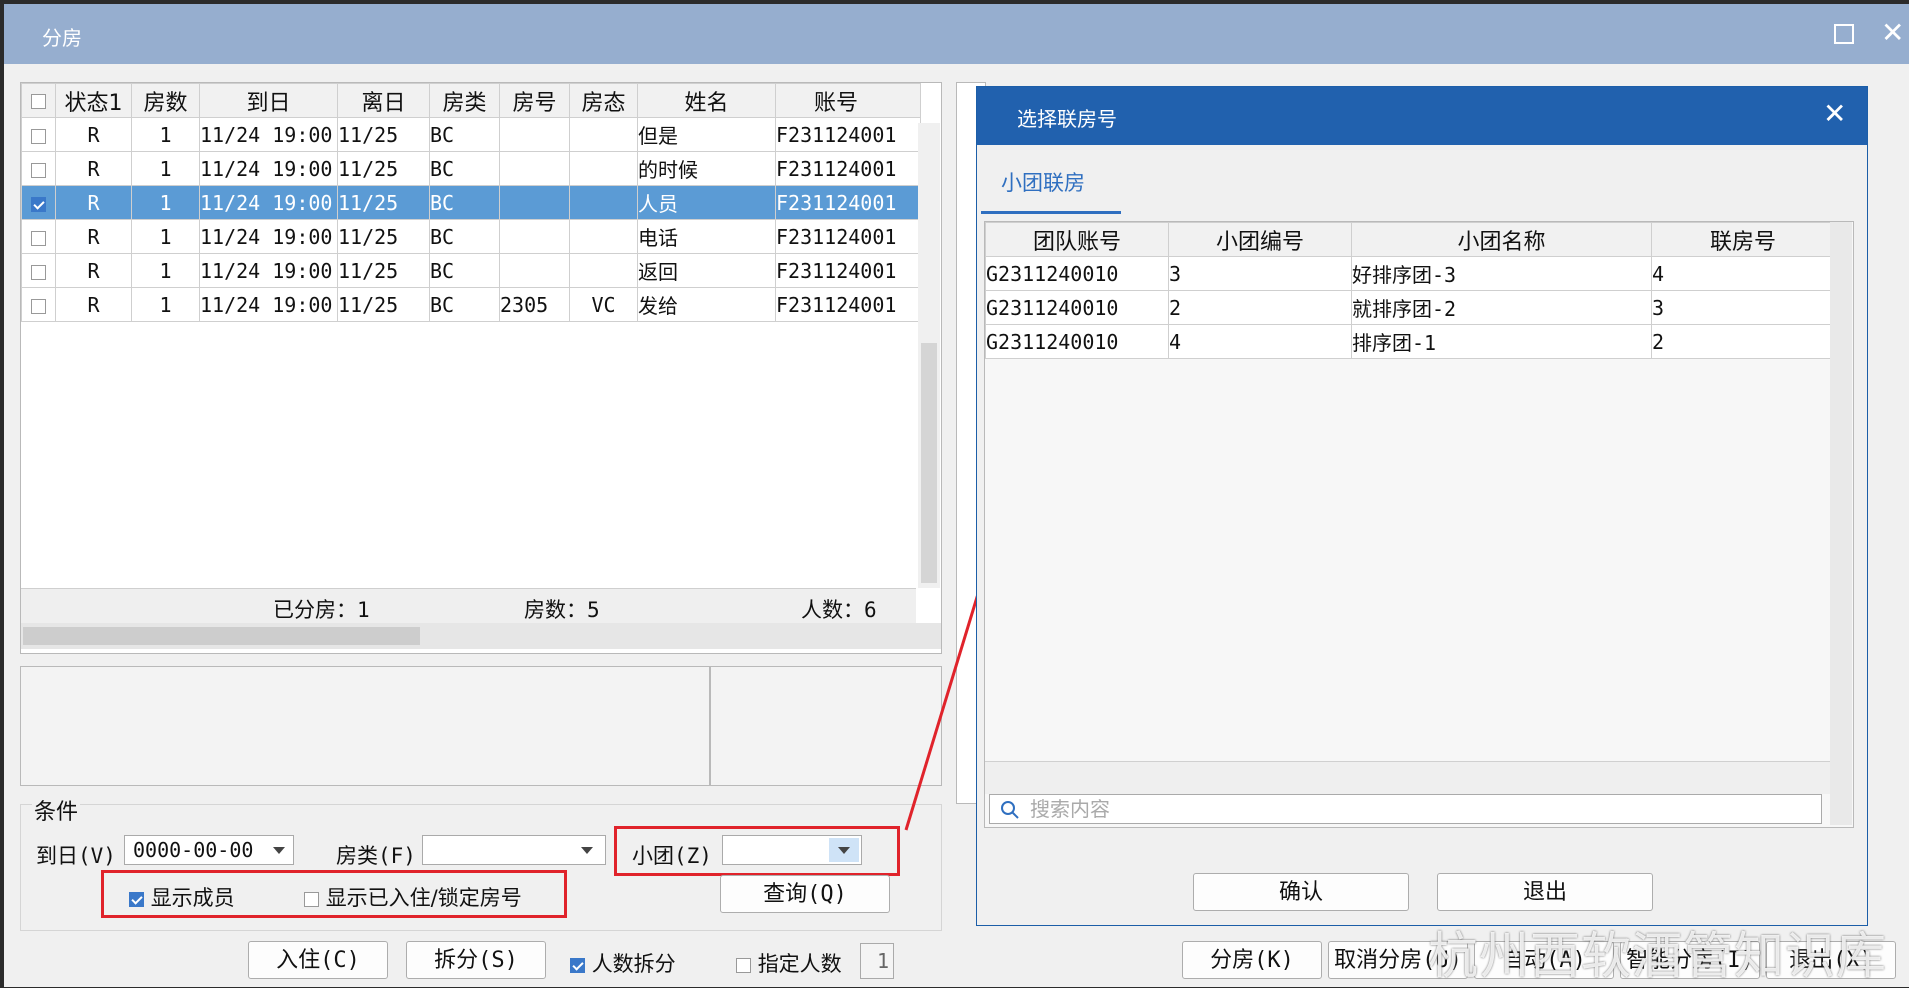 The height and width of the screenshot is (988, 1909). Describe the element at coordinates (1657, 956) in the screenshot. I see `watermark: 杭州西软酒管知识库` at that location.